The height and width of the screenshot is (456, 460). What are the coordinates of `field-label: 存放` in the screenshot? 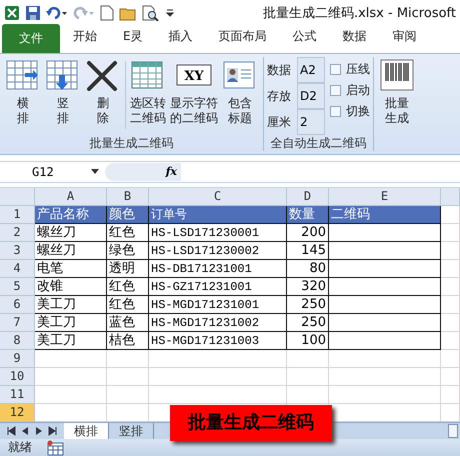 It's located at (279, 96).